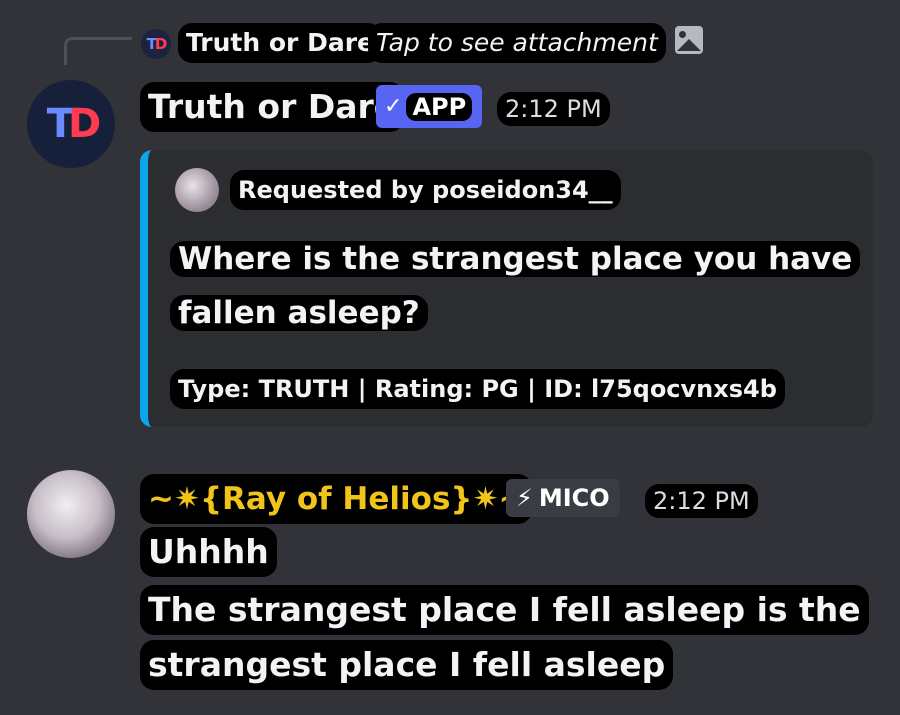 The image size is (900, 715). Describe the element at coordinates (517, 43) in the screenshot. I see `reply-preview-text: Tap to see attachment` at that location.